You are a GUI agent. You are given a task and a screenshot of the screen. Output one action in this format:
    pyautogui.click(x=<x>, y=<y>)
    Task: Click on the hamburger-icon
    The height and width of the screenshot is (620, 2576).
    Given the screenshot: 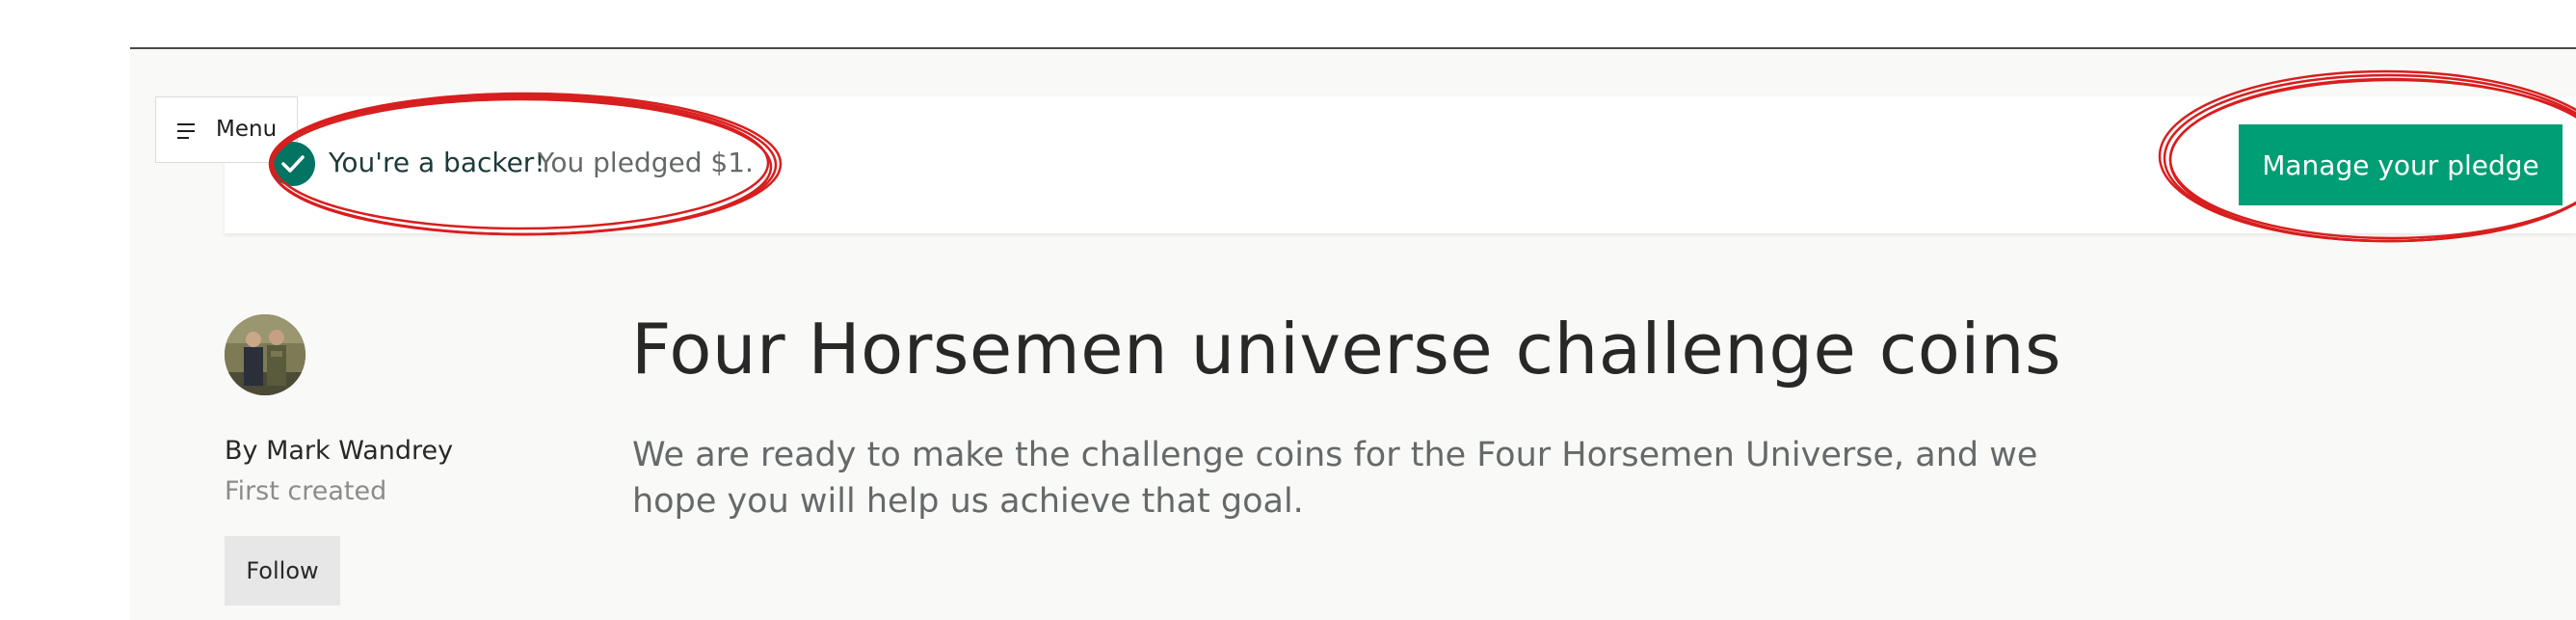 What is the action you would take?
    pyautogui.click(x=187, y=131)
    